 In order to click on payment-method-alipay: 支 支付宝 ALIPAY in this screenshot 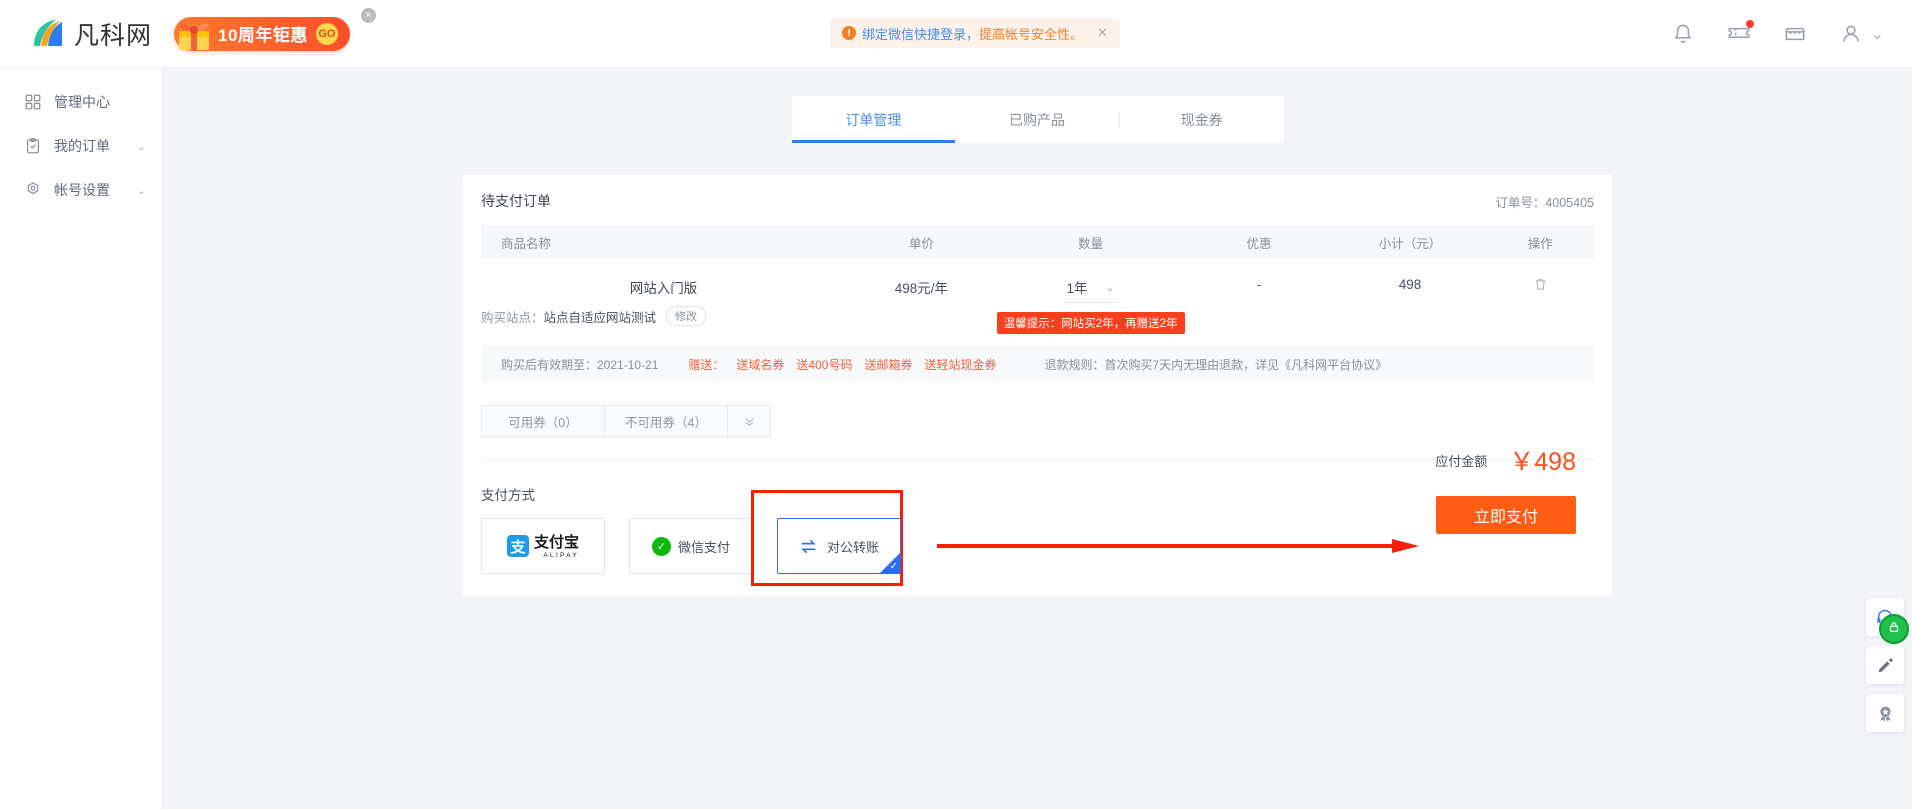, I will do `click(543, 546)`.